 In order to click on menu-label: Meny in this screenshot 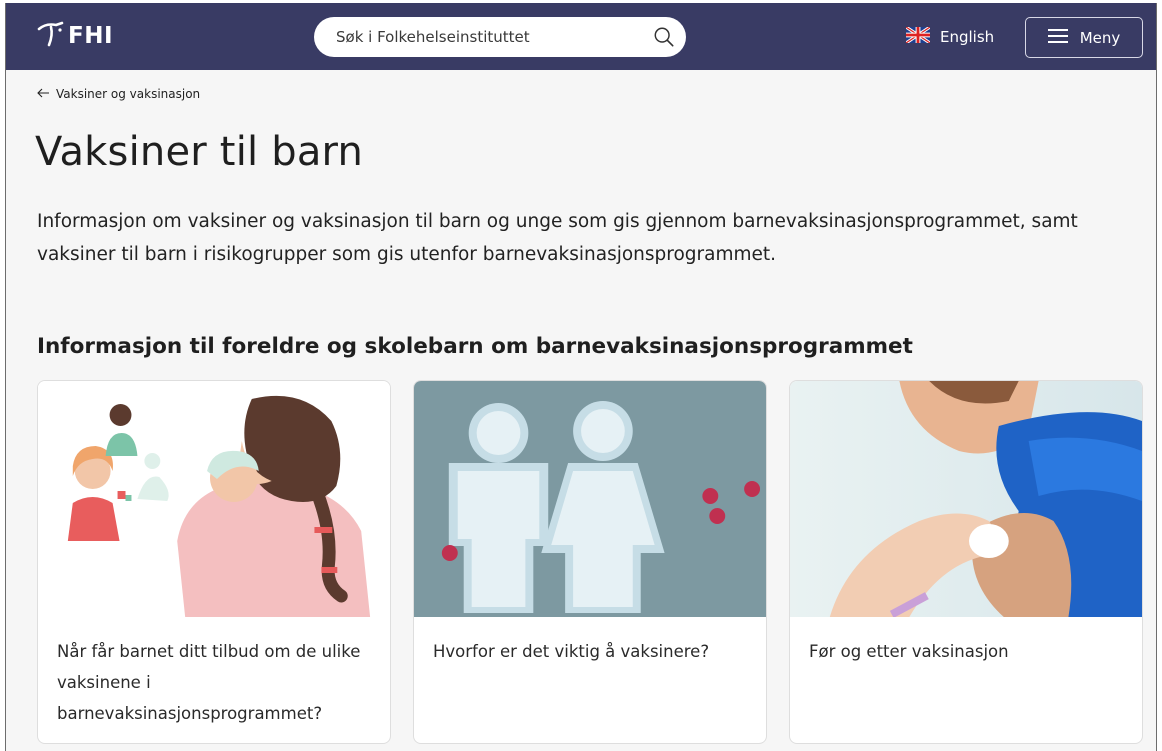, I will do `click(1100, 37)`.